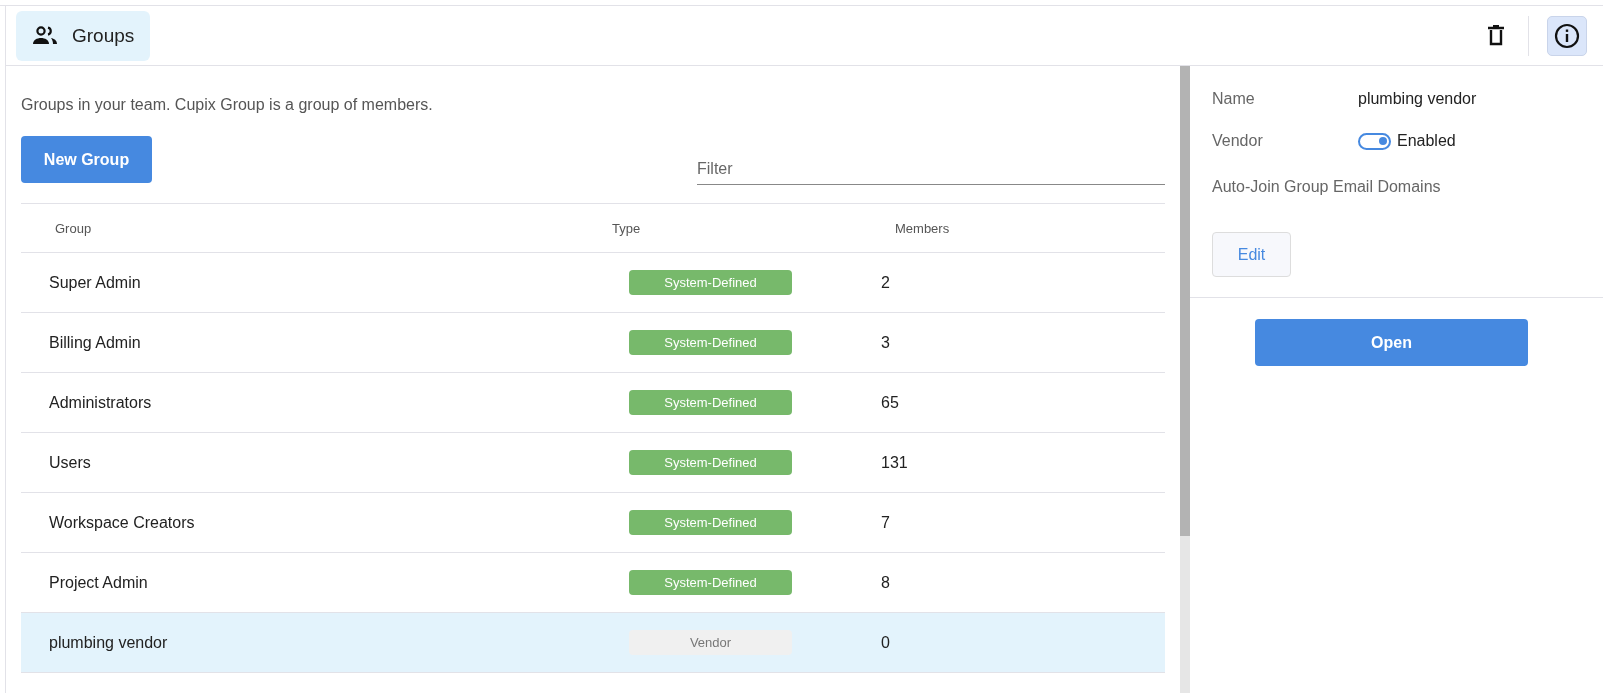  I want to click on table-cell-text: Users, so click(70, 462).